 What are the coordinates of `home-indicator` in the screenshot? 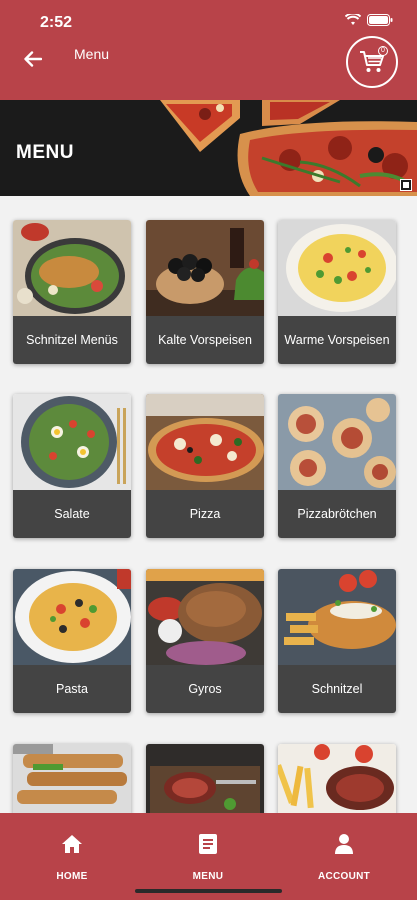 It's located at (208, 891).